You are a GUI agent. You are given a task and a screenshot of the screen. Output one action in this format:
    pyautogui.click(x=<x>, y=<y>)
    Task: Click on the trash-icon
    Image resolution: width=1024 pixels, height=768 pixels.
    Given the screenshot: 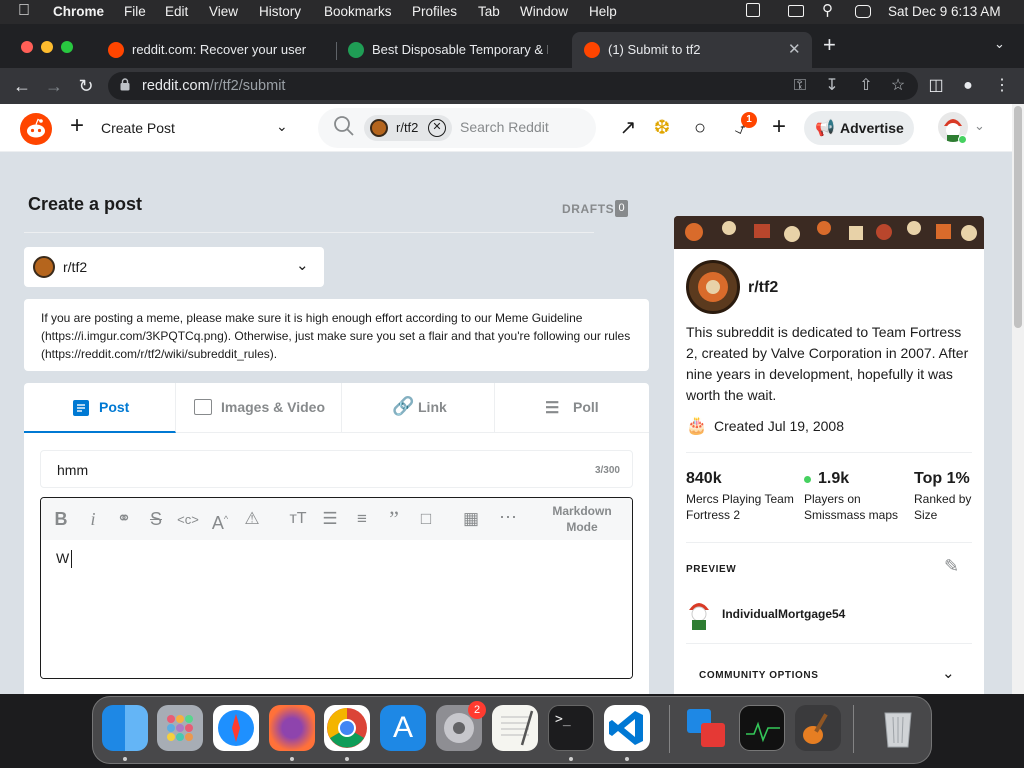 What is the action you would take?
    pyautogui.click(x=898, y=728)
    